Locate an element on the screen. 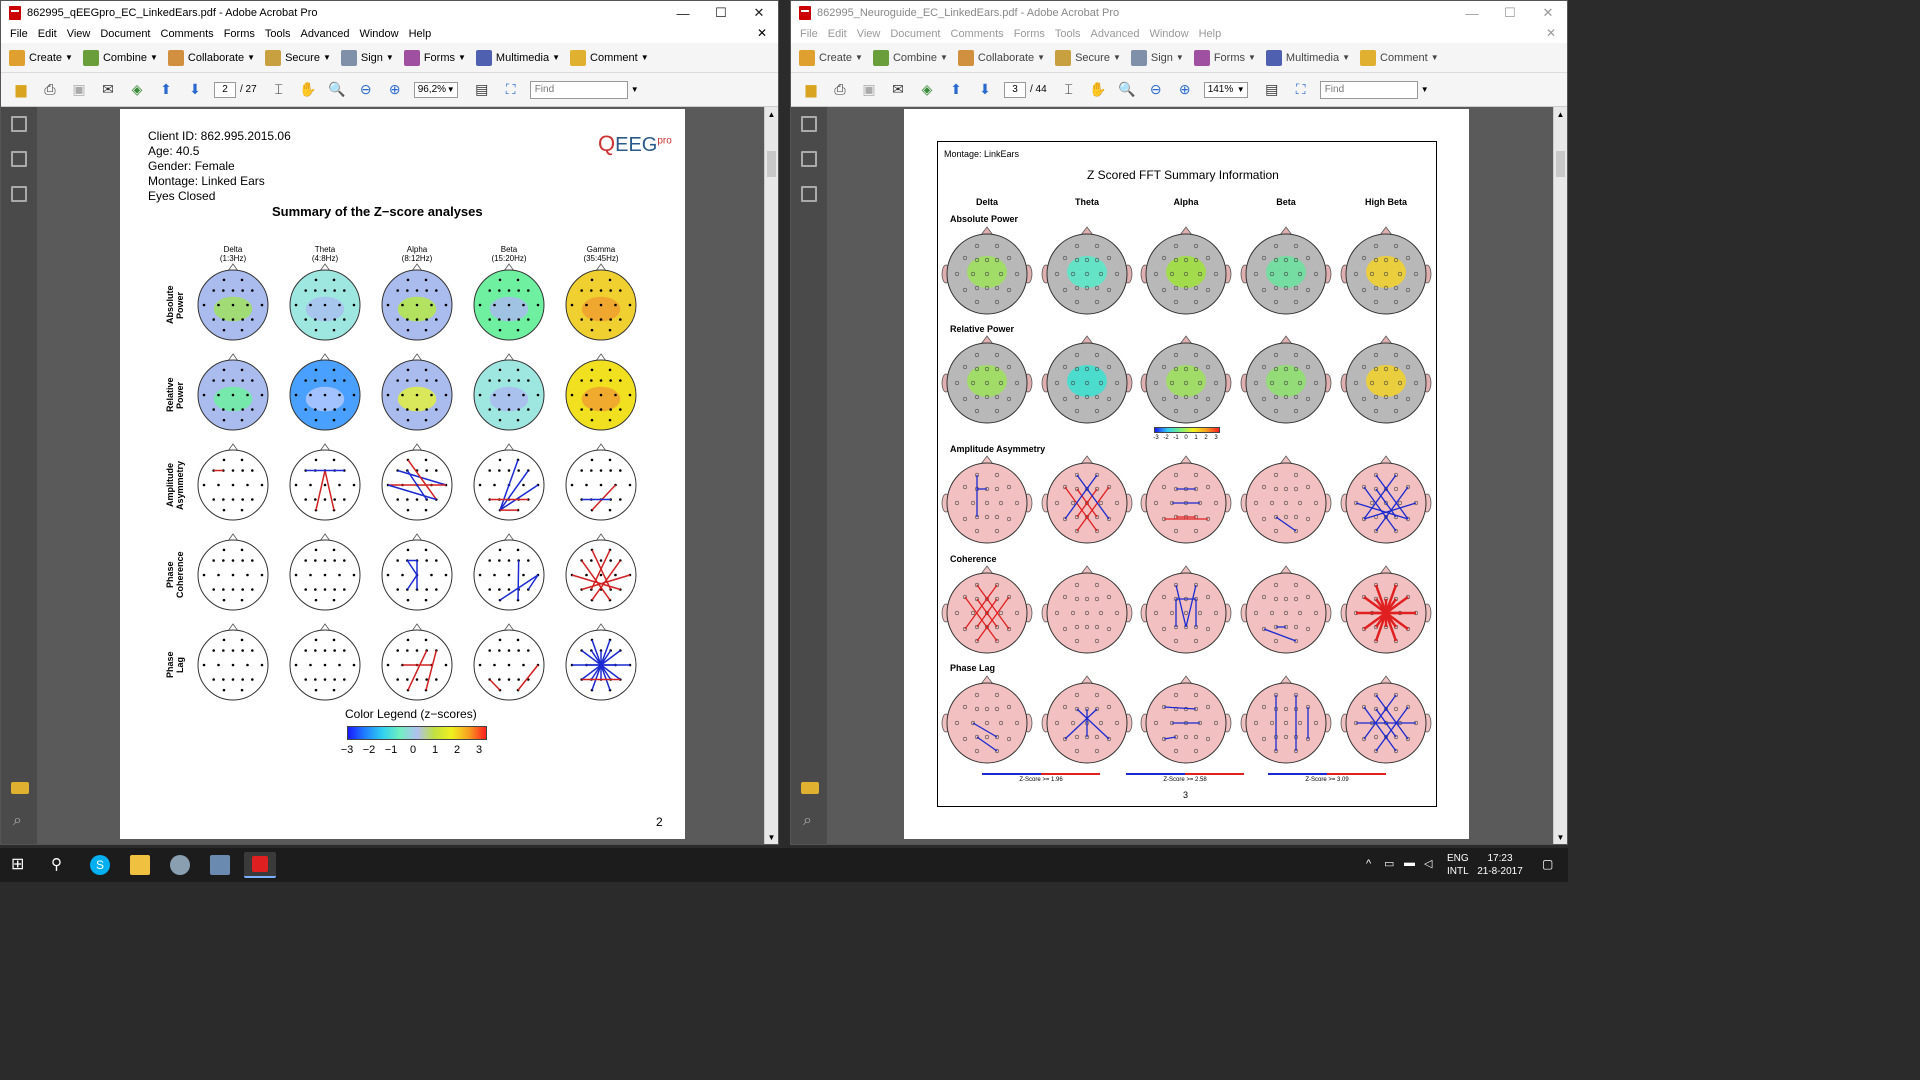 This screenshot has width=1920, height=1080. search-icon: ⚲ is located at coordinates (61, 865).